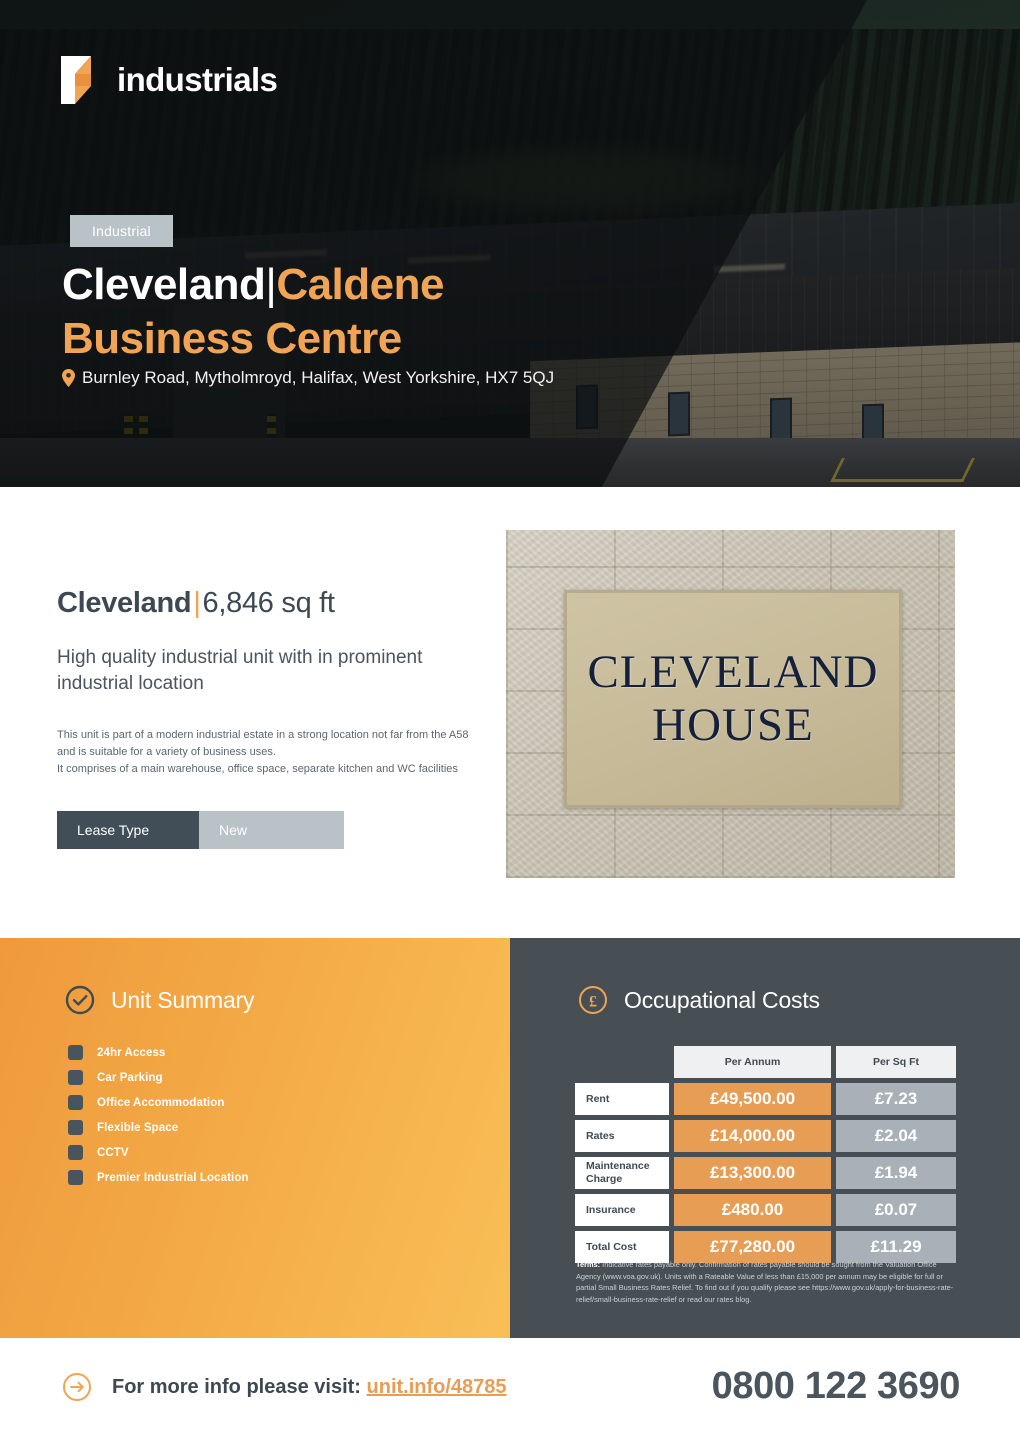  What do you see at coordinates (622, 1136) in the screenshot?
I see `cost-row-label: Rates` at bounding box center [622, 1136].